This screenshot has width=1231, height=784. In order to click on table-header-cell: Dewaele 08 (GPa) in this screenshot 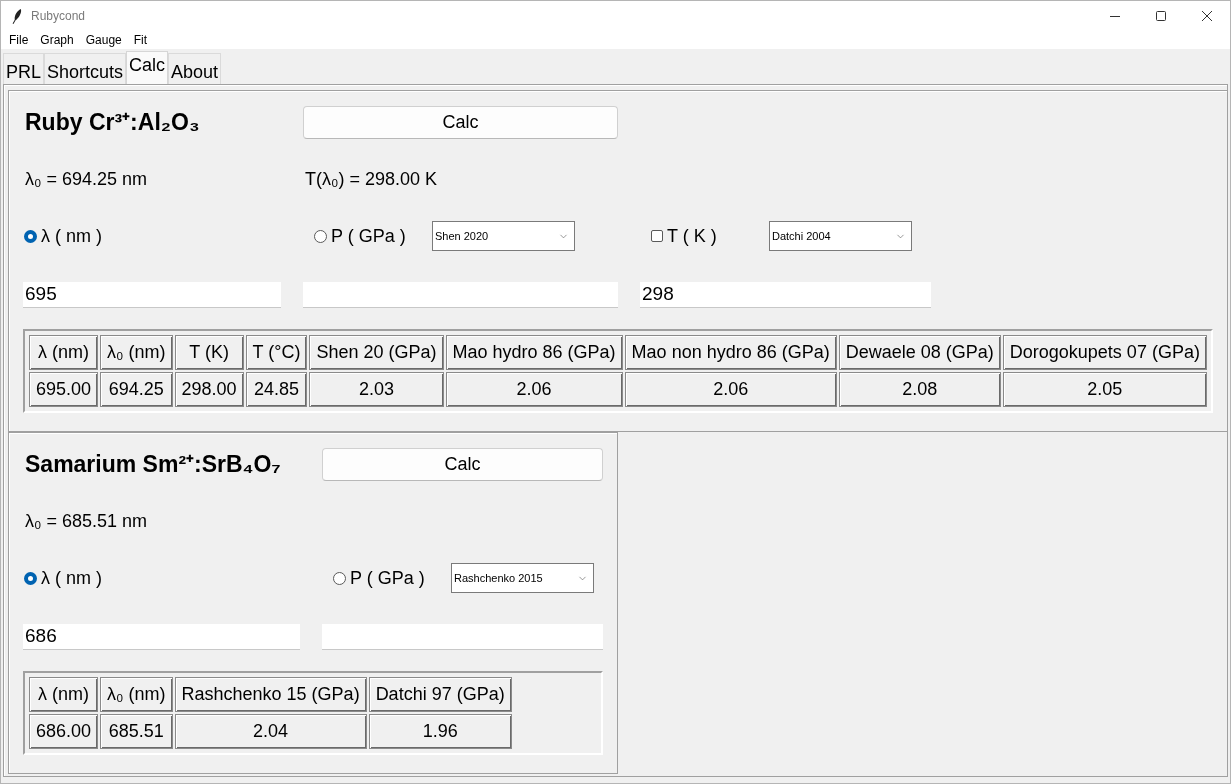, I will do `click(919, 352)`.